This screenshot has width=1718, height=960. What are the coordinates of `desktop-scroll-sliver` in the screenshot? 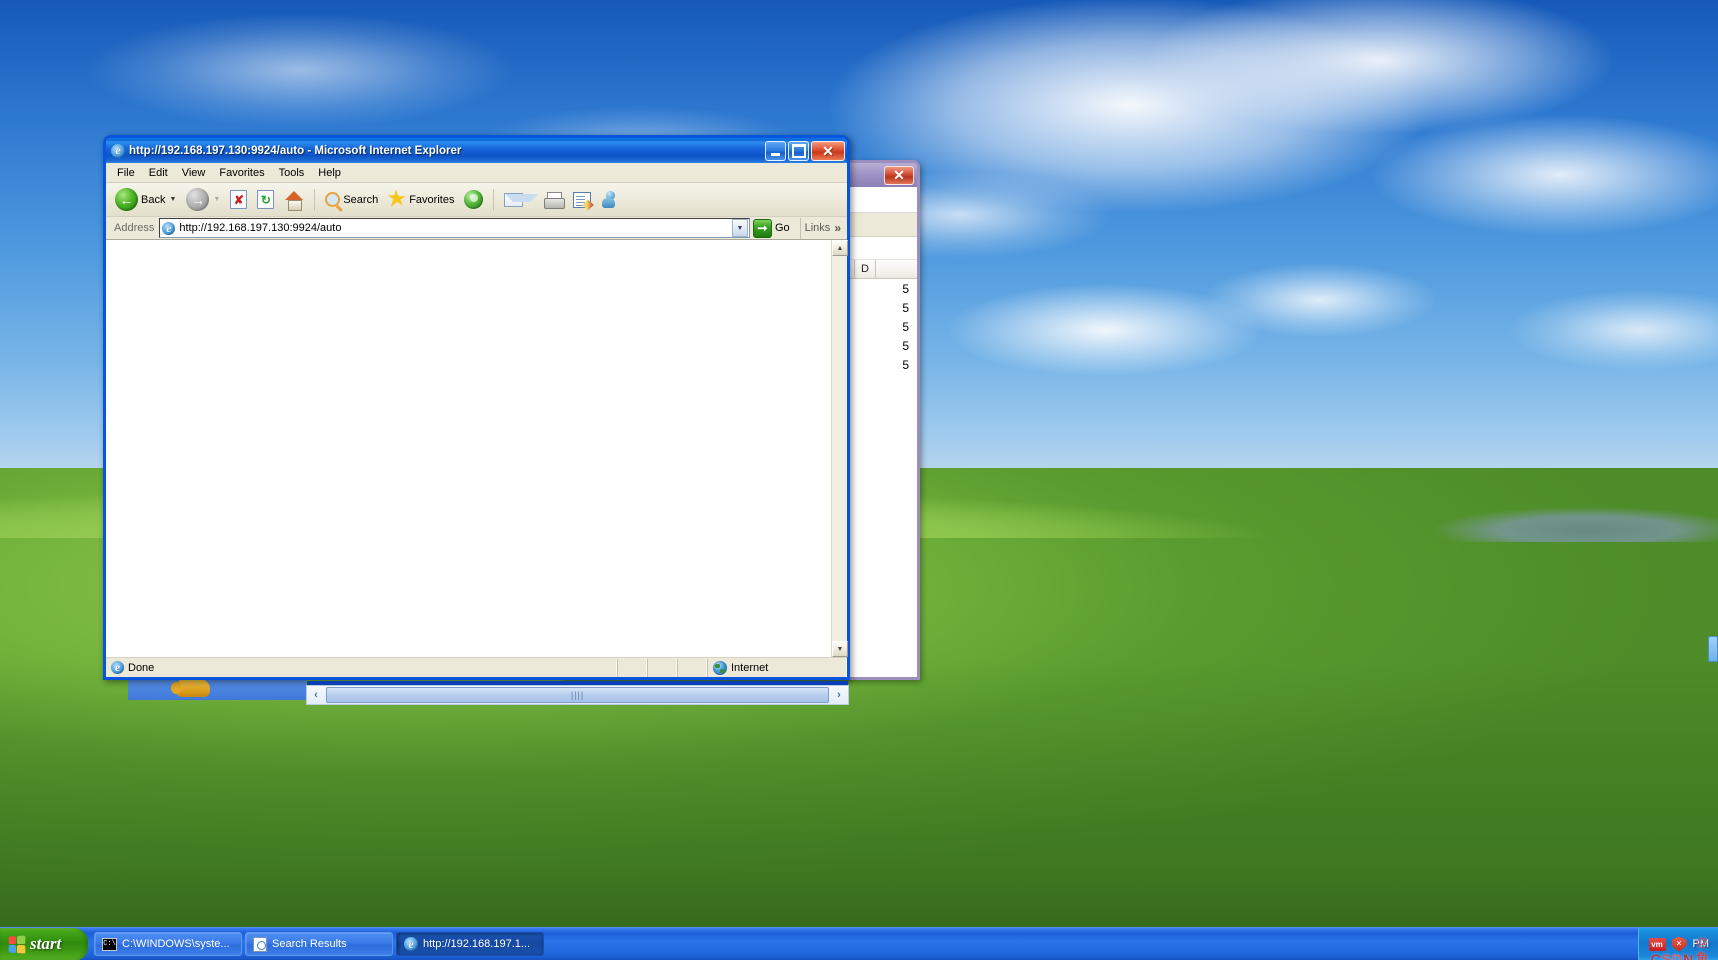 It's located at (1713, 649).